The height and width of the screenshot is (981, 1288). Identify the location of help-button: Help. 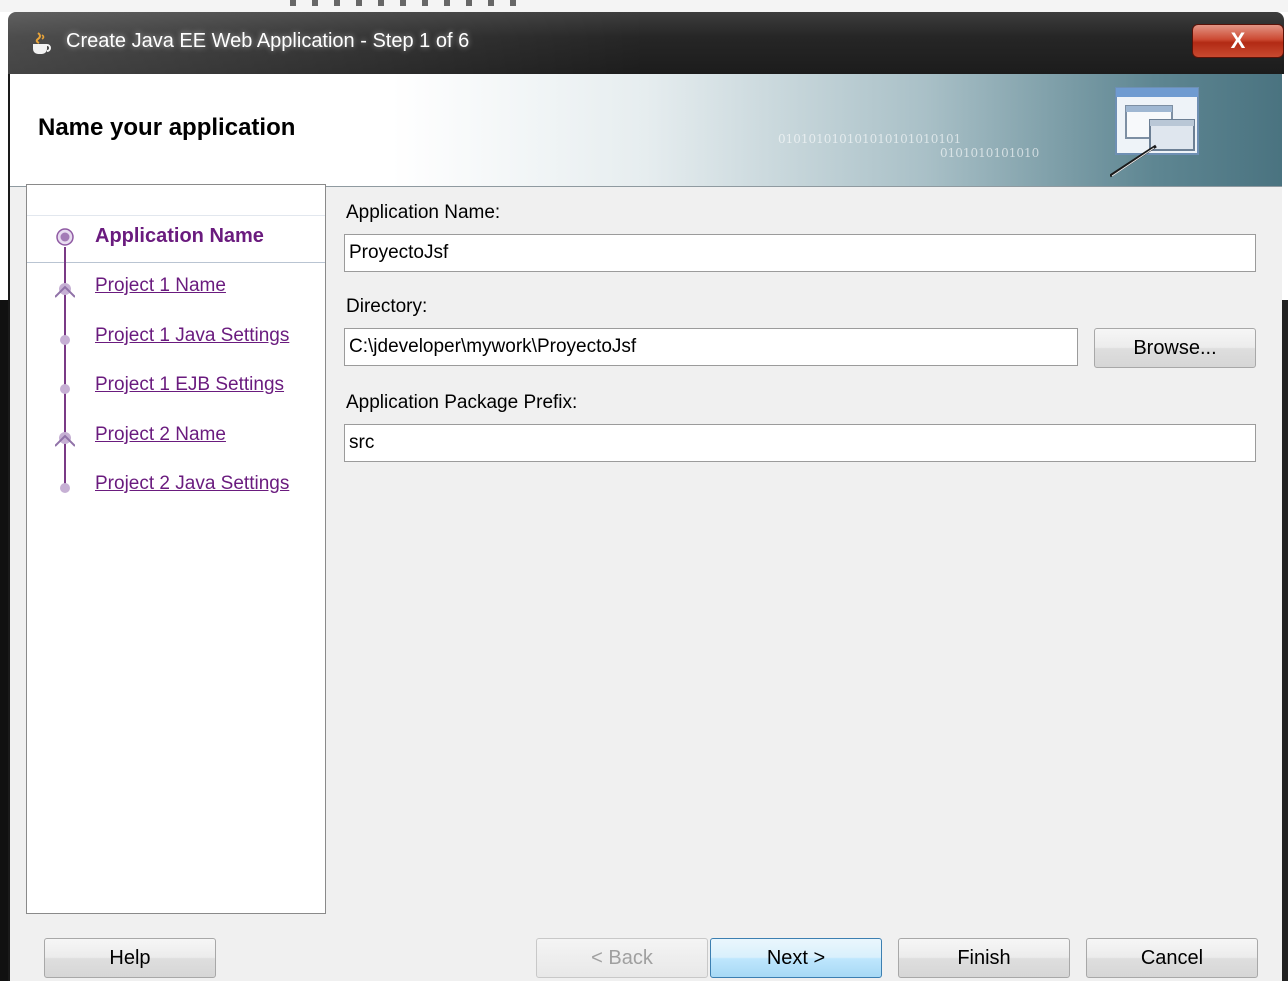
(130, 958).